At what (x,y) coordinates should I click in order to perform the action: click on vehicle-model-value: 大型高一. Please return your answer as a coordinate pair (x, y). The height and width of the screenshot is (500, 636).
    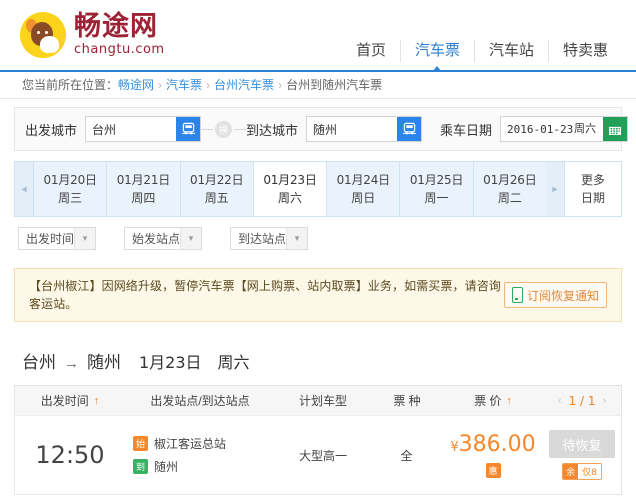
    Looking at the image, I should click on (322, 455).